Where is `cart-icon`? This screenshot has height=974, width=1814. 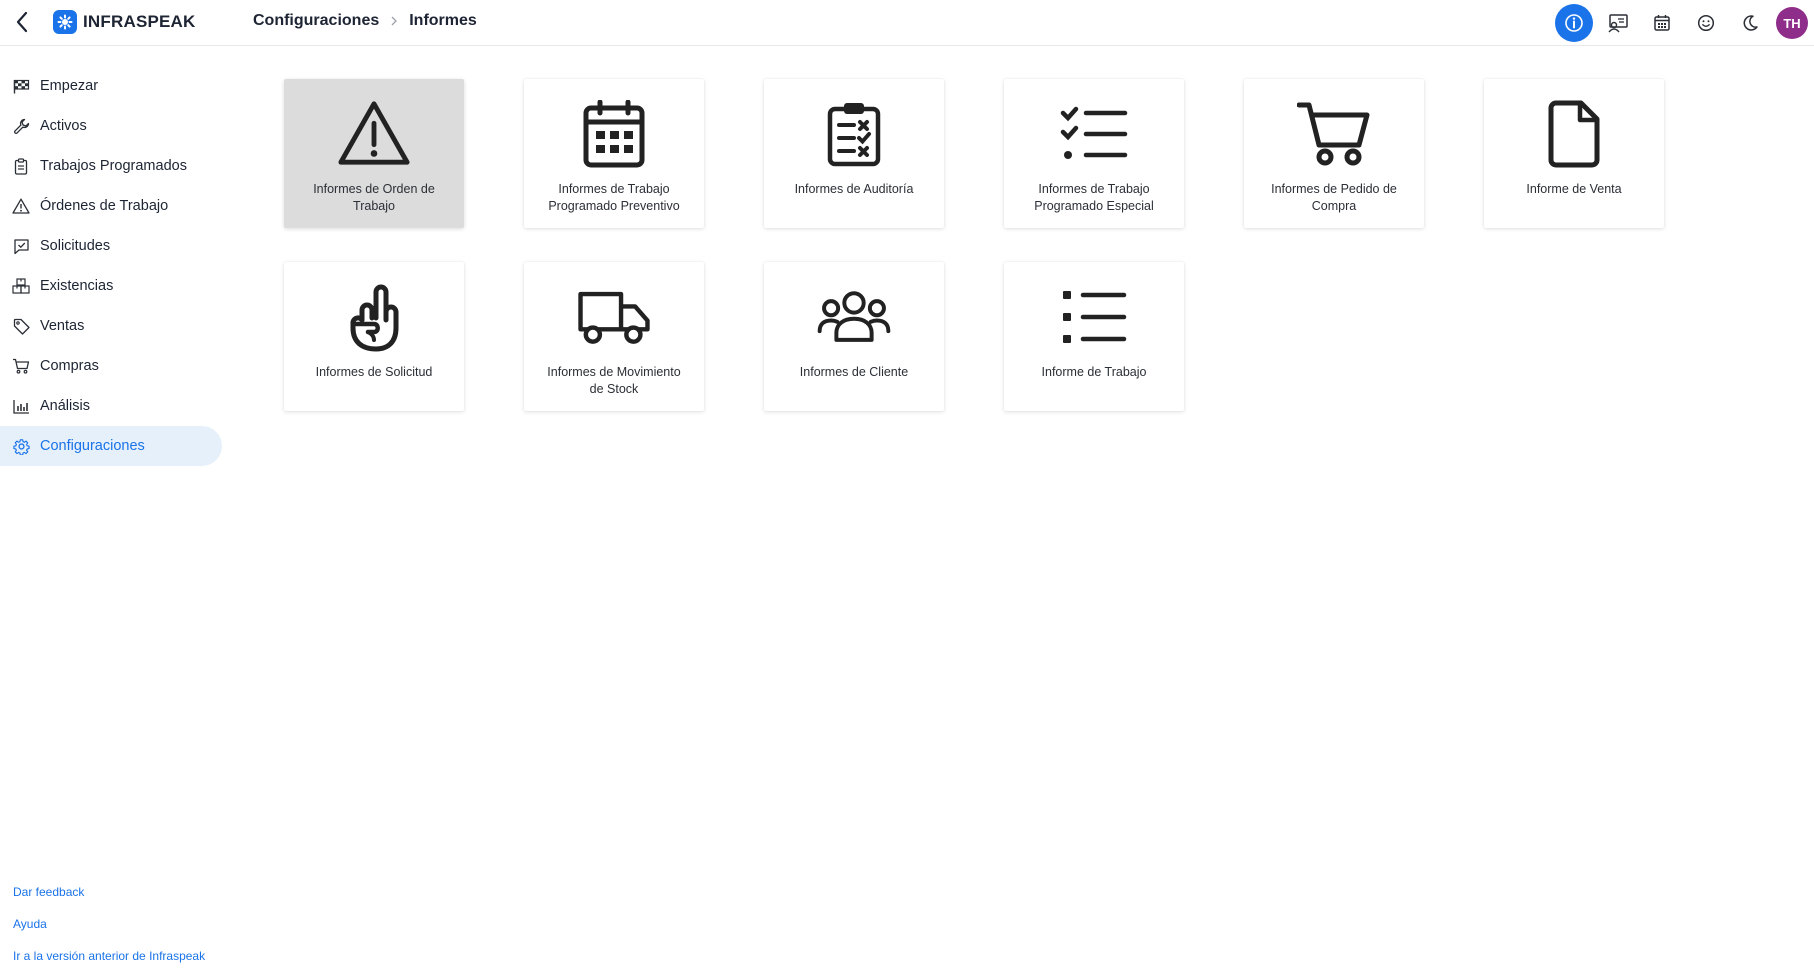
cart-icon is located at coordinates (21, 366).